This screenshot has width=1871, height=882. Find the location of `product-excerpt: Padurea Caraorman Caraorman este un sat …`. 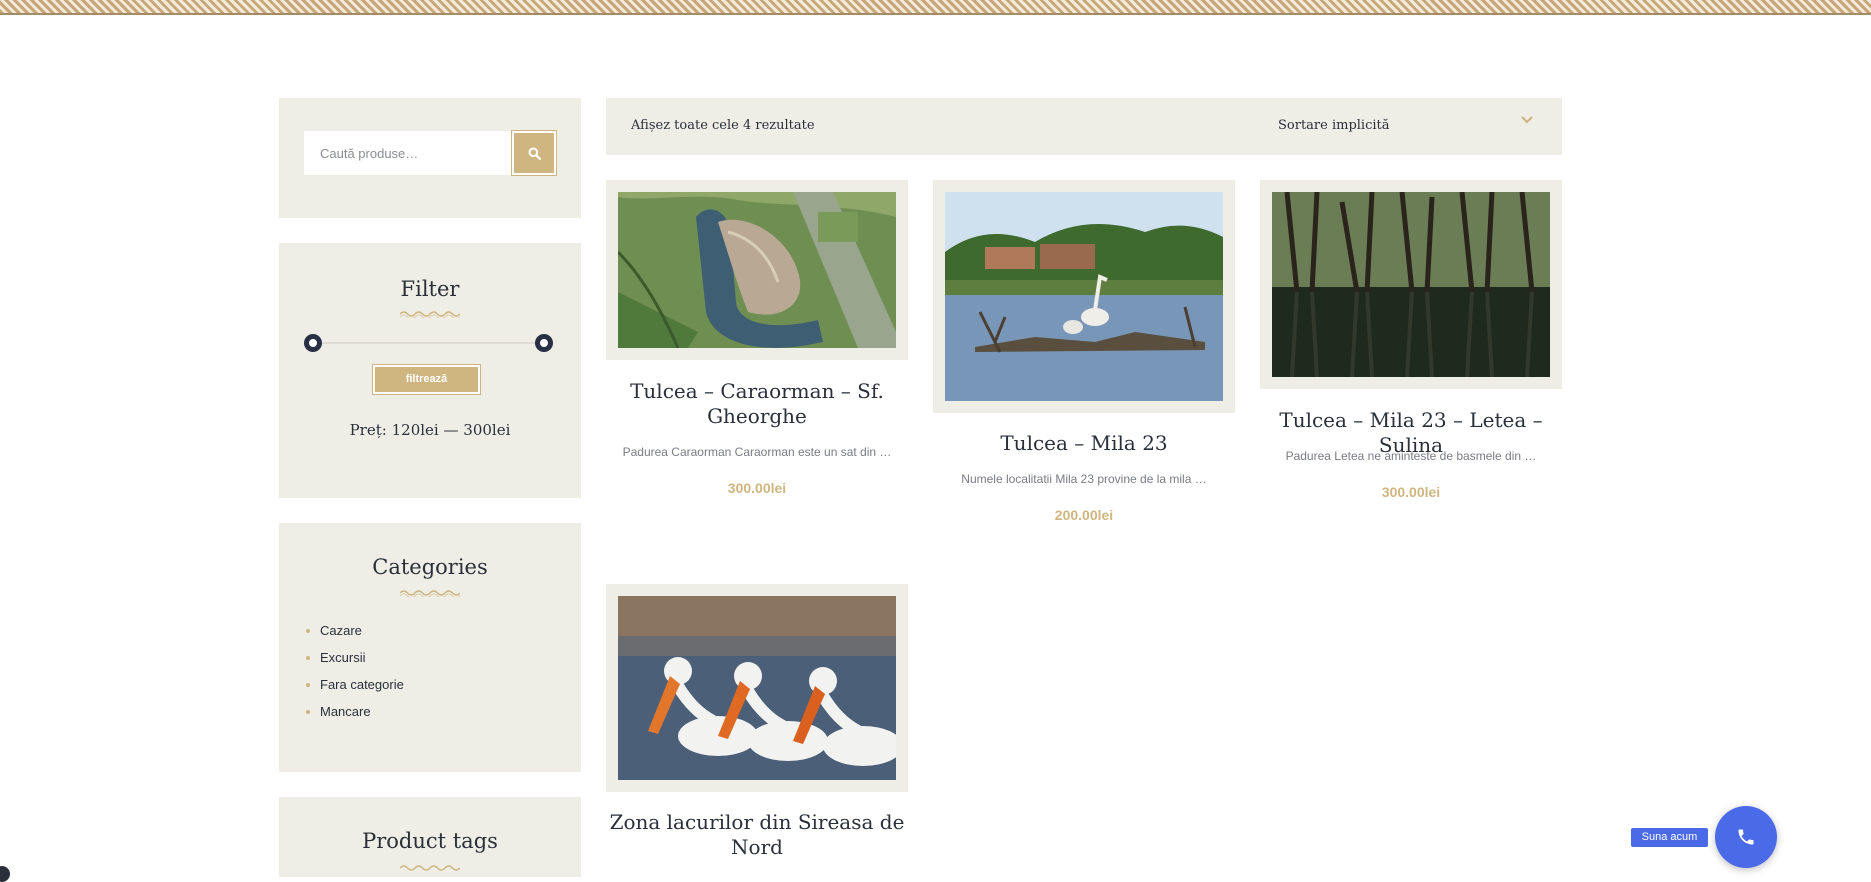

product-excerpt: Padurea Caraorman Caraorman este un sat … is located at coordinates (757, 452).